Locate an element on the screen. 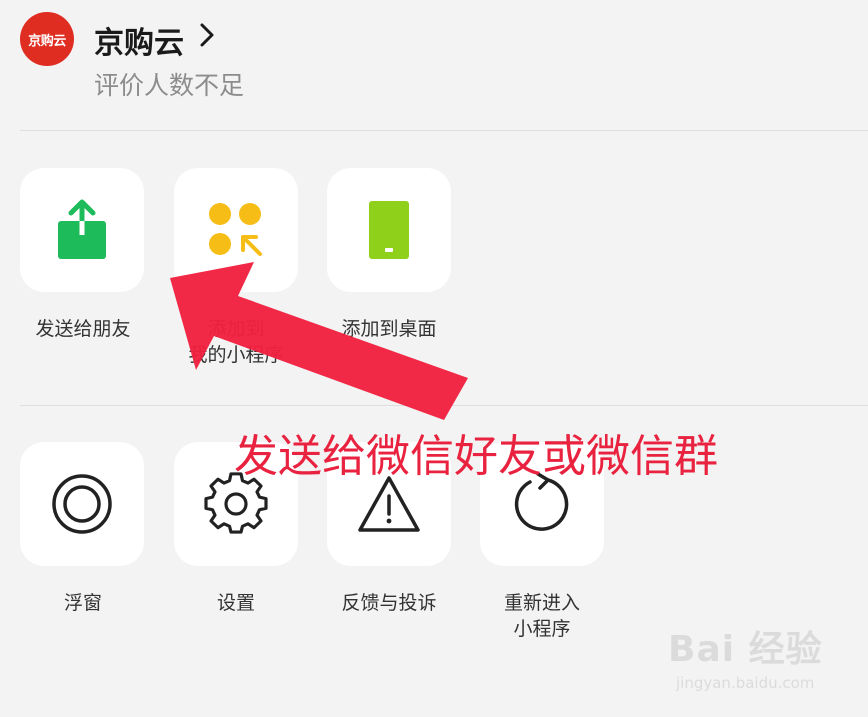 The width and height of the screenshot is (868, 717). send-to-friend-button is located at coordinates (82, 230).